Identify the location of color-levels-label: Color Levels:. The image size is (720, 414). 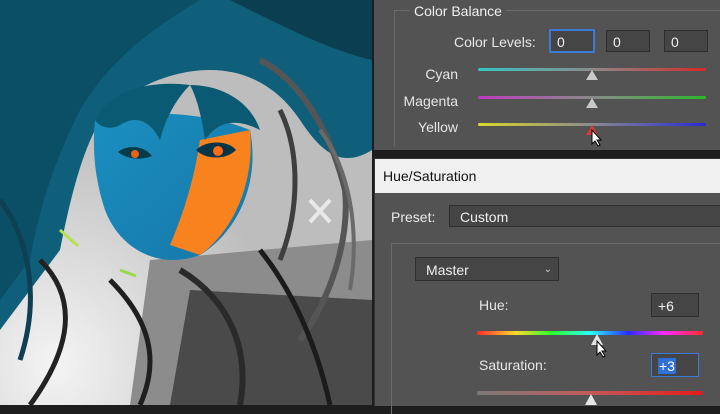
(495, 42).